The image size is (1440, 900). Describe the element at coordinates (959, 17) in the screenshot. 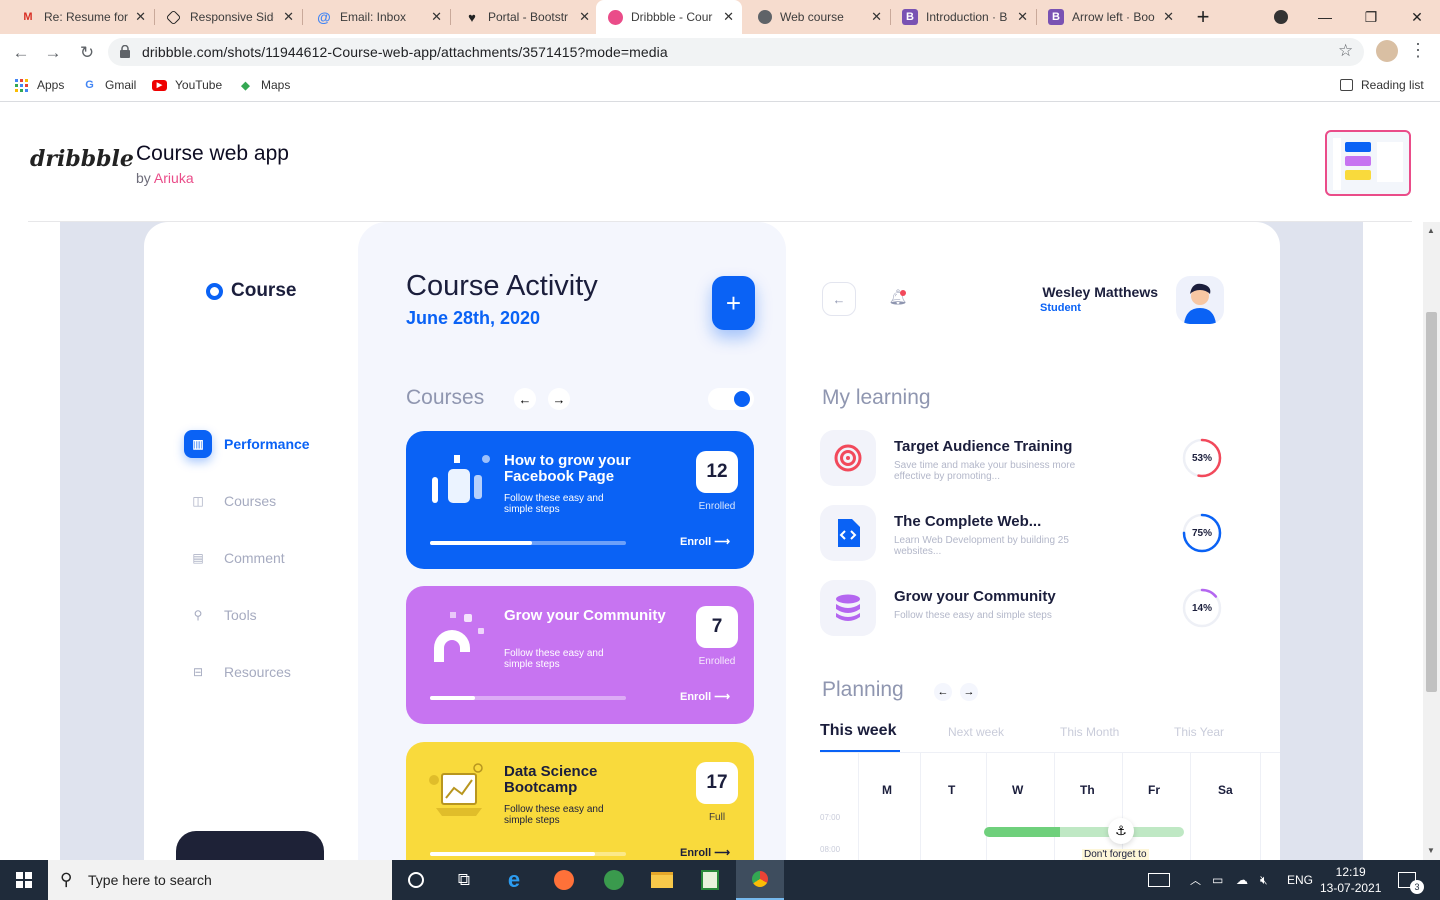

I see `tab-introduction: B Introduction · B ✕` at that location.